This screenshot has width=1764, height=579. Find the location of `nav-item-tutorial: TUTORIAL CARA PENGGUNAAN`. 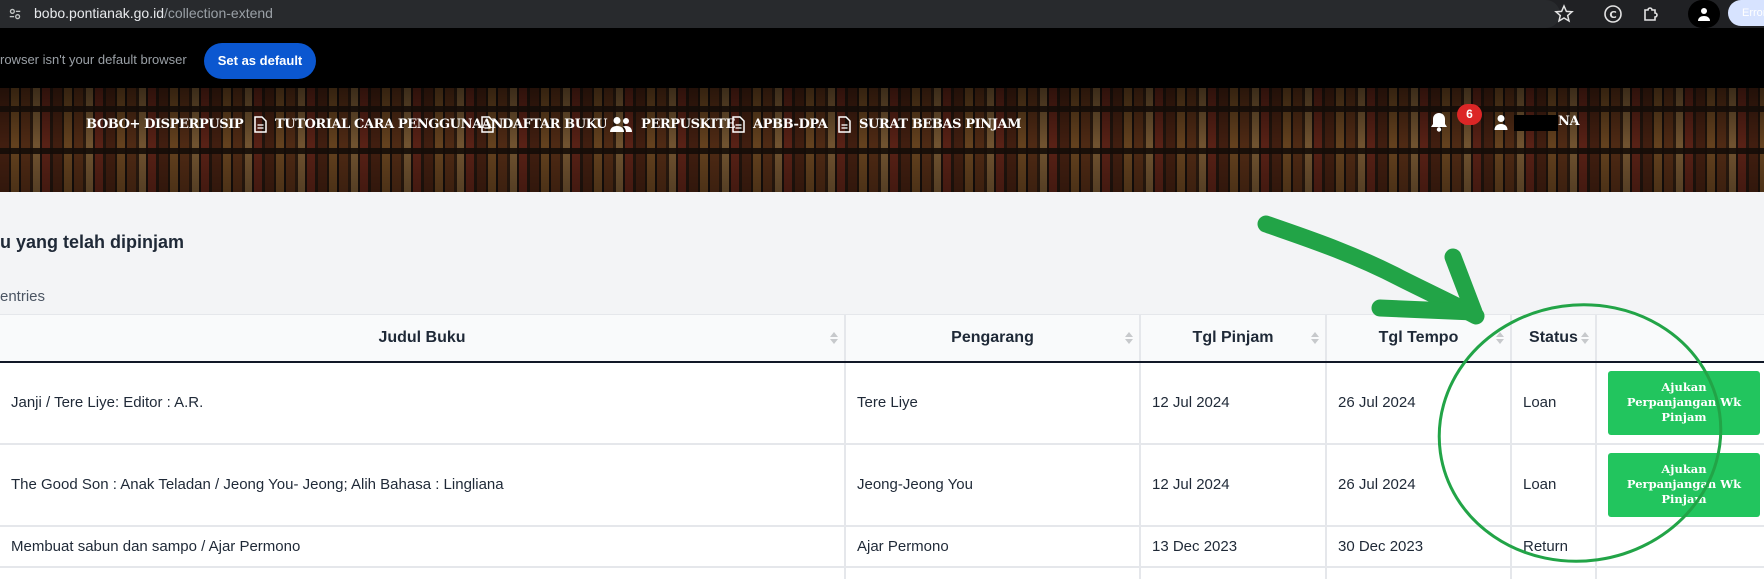

nav-item-tutorial: TUTORIAL CARA PENGGUNAAN is located at coordinates (378, 124).